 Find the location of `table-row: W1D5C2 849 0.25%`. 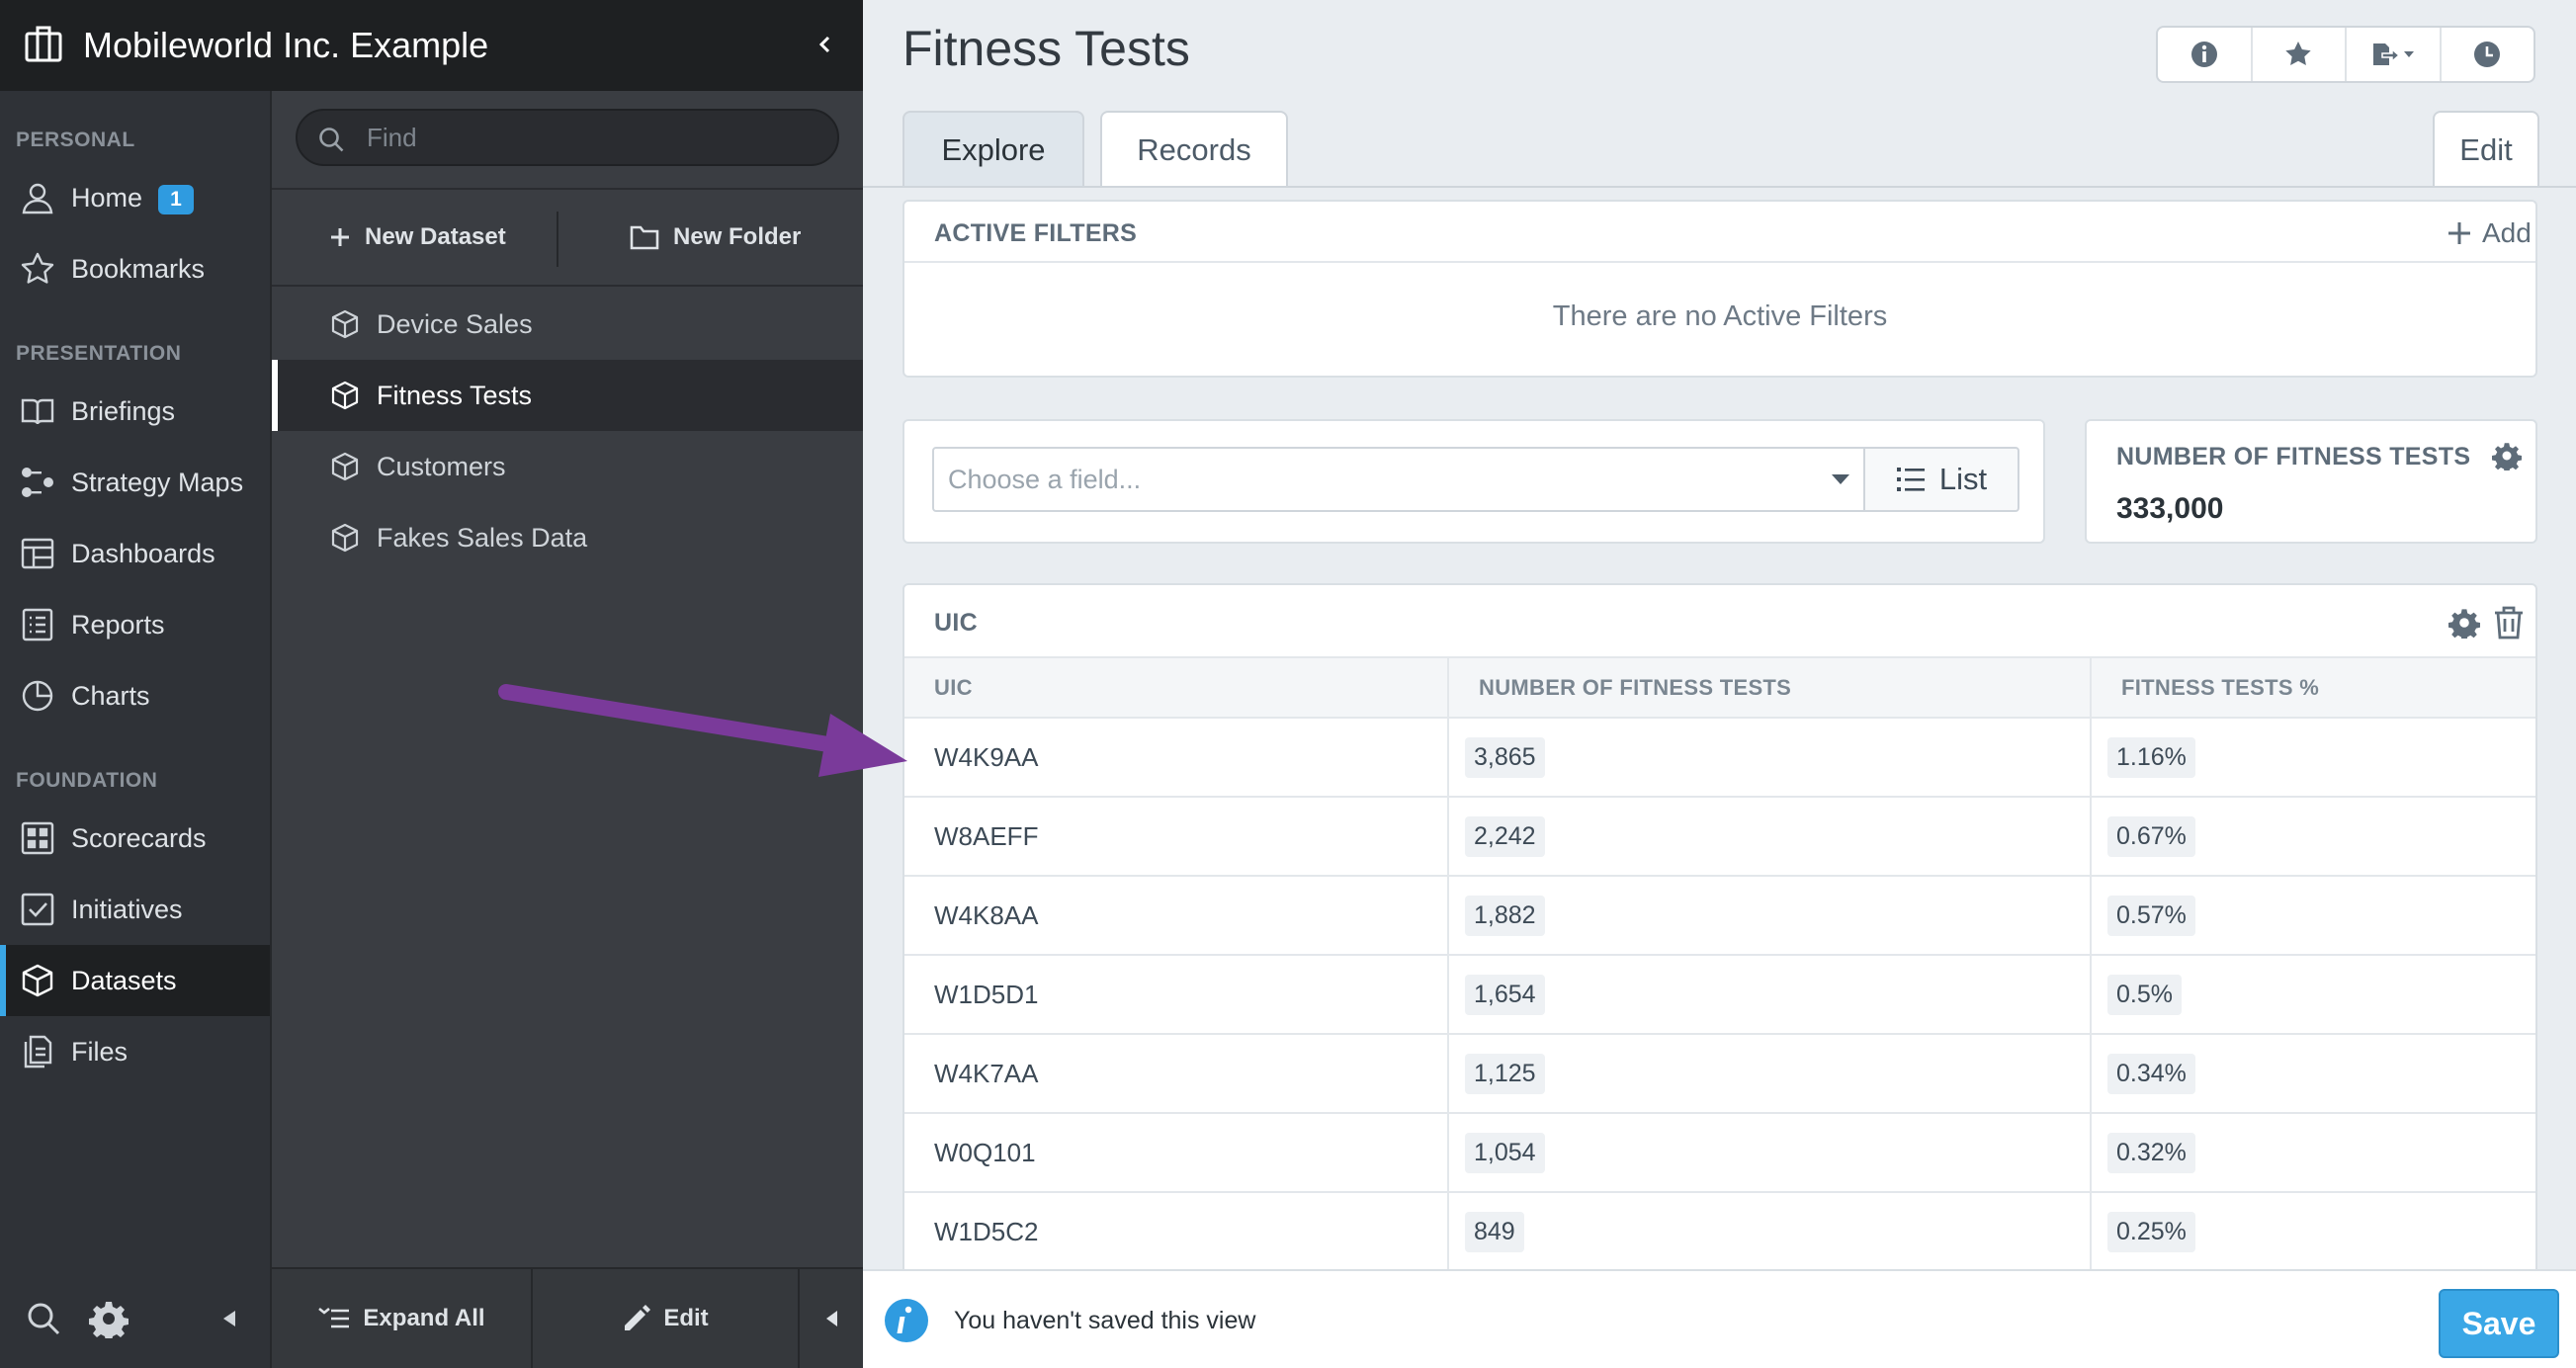

table-row: W1D5C2 849 0.25% is located at coordinates (1719, 1232).